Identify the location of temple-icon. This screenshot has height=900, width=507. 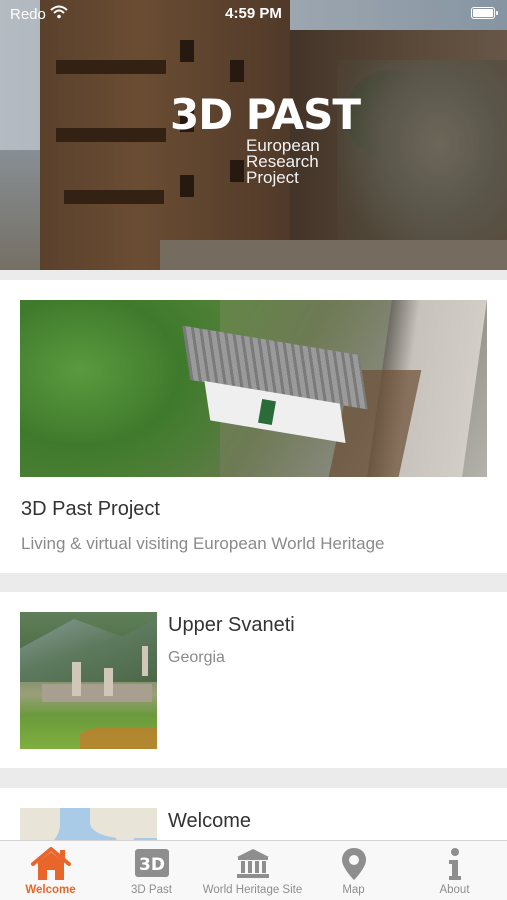
(252, 863).